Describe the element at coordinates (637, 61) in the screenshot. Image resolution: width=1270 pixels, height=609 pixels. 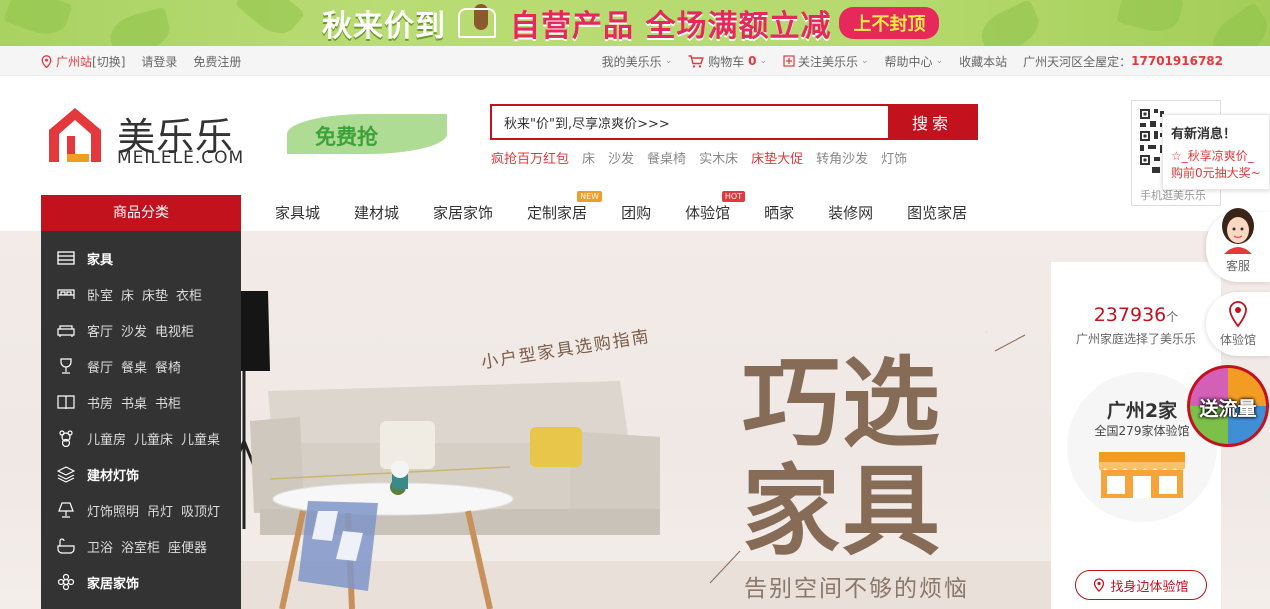
I see `my-account-menu: 我的美乐乐 ⌄` at that location.